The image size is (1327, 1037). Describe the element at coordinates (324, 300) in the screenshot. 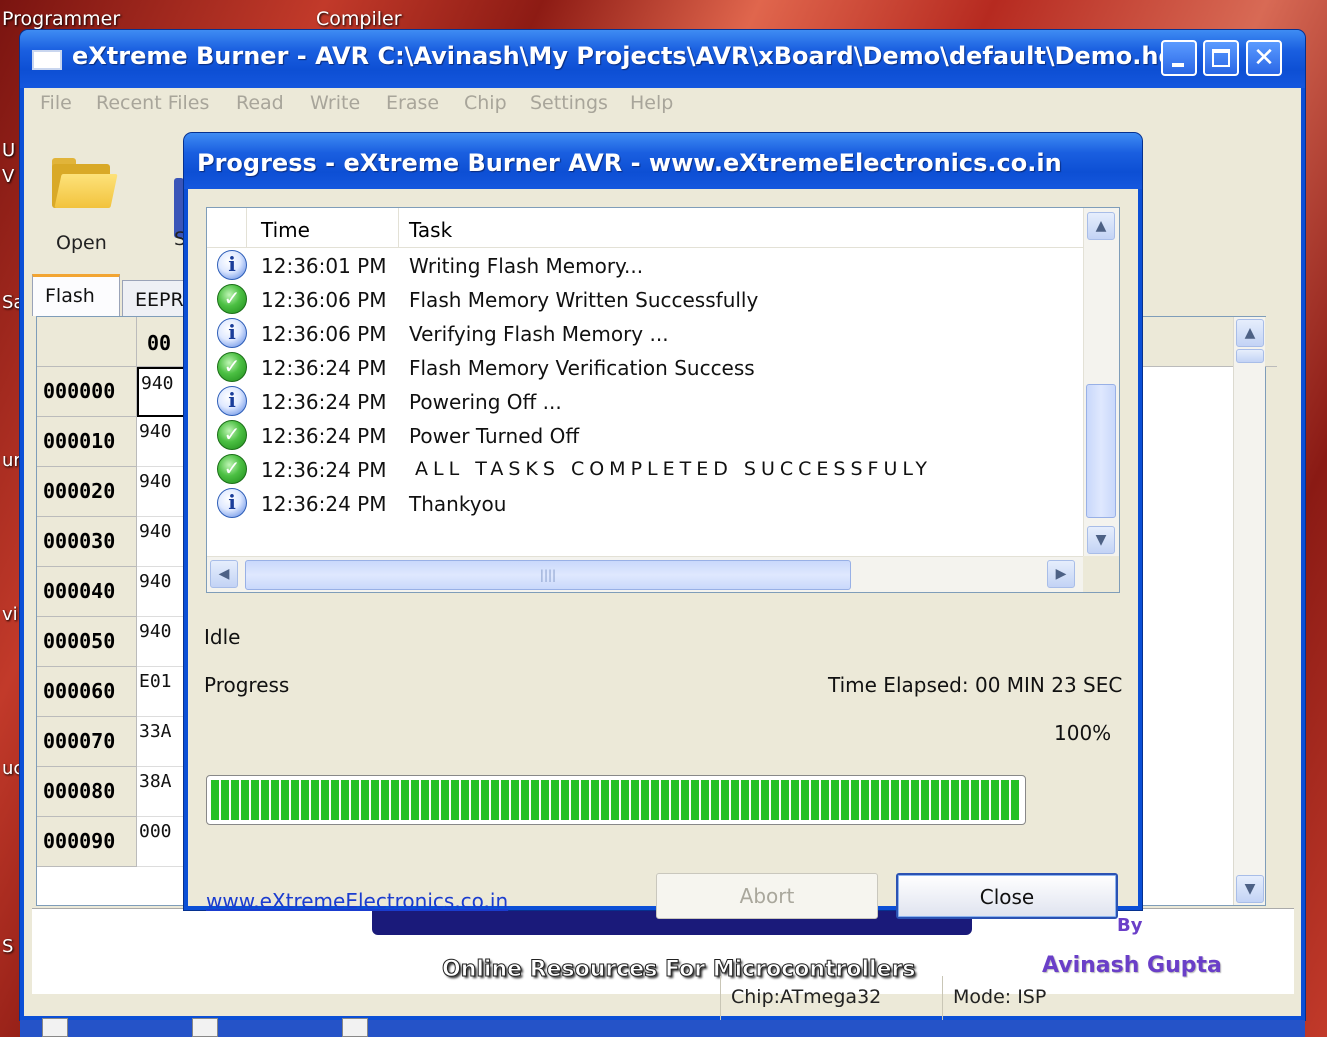

I see `log-time: 12:36:06 PM` at that location.